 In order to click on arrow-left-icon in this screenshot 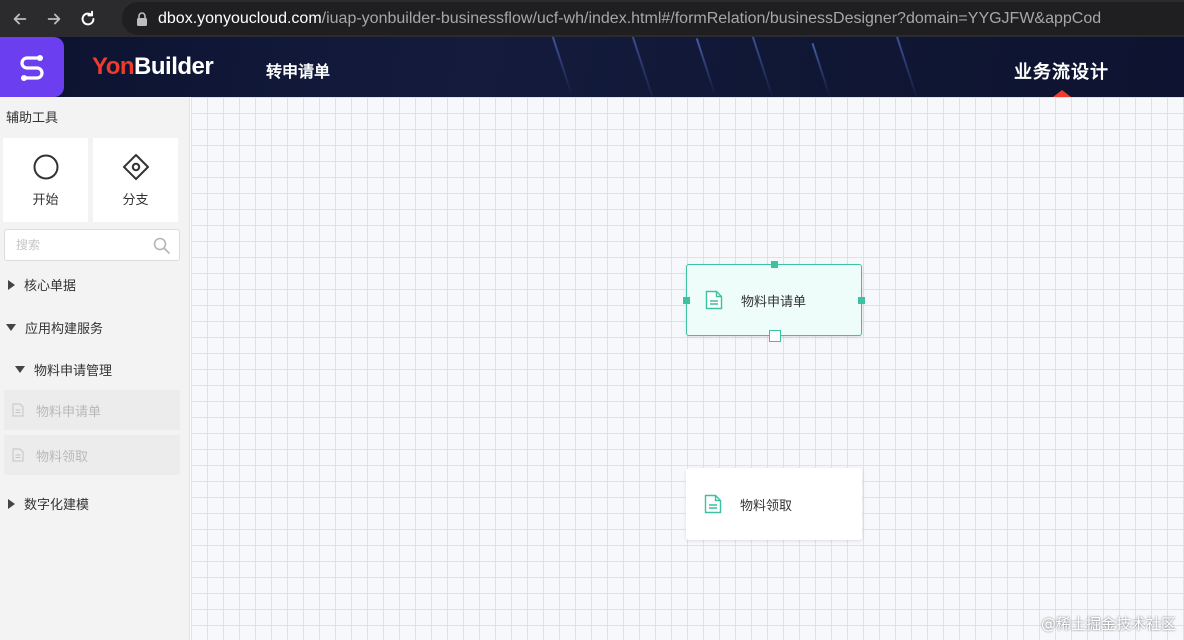, I will do `click(20, 18)`.